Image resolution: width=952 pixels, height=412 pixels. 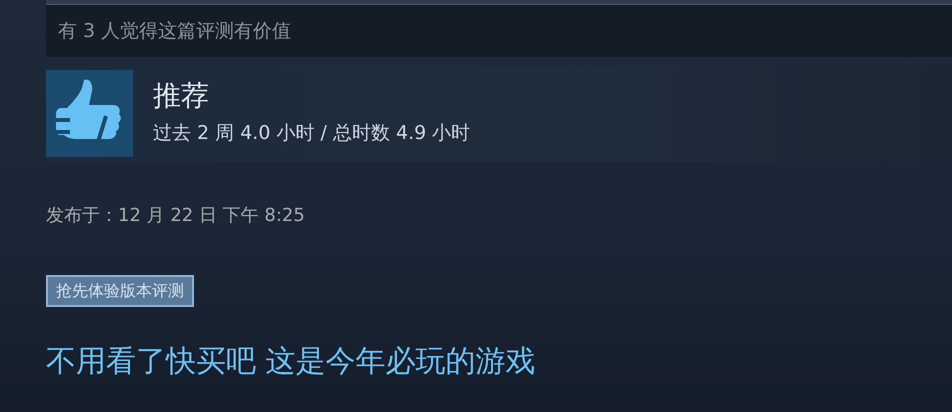 What do you see at coordinates (311, 133) in the screenshot?
I see `playtime-text: 过去 2 周 4.0 小时 / 总时数 4.9 小时` at bounding box center [311, 133].